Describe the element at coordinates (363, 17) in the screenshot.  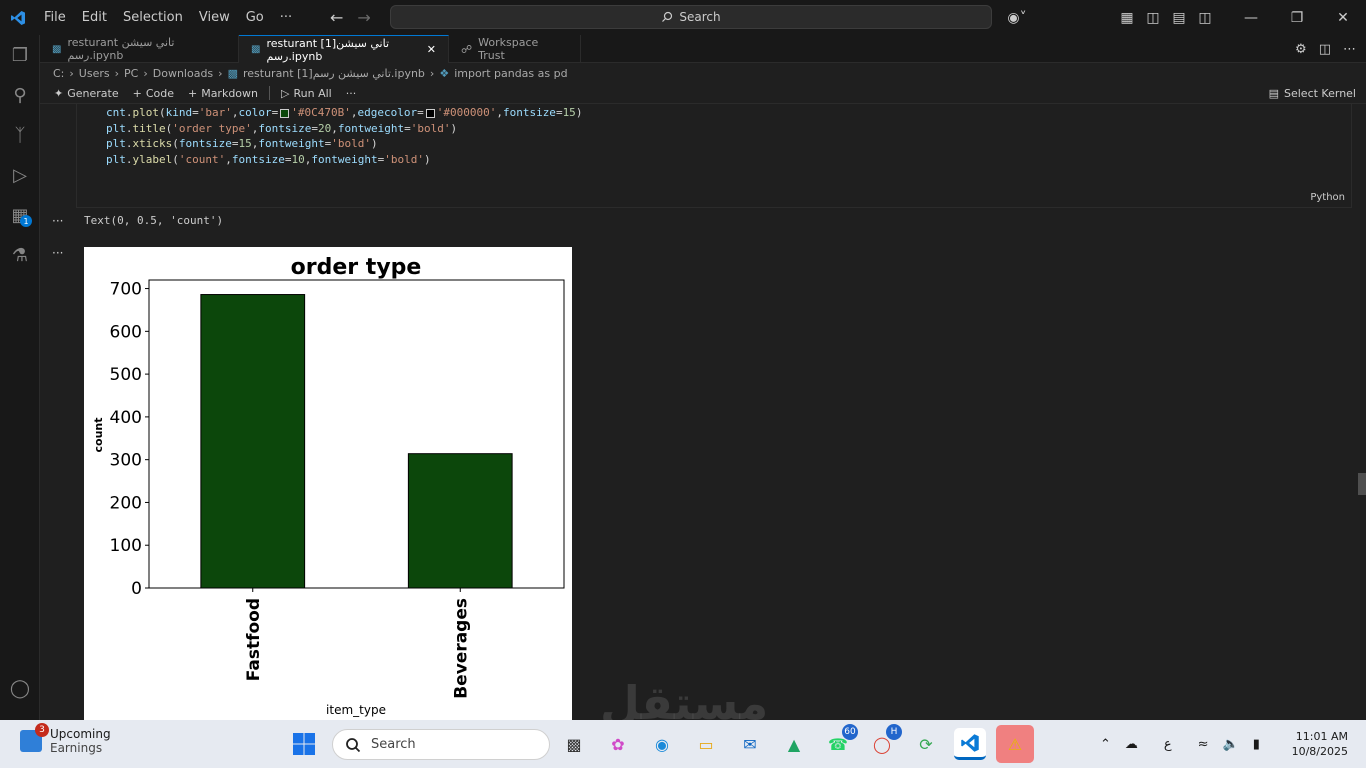
I see `forward-arrow-icon: →` at that location.